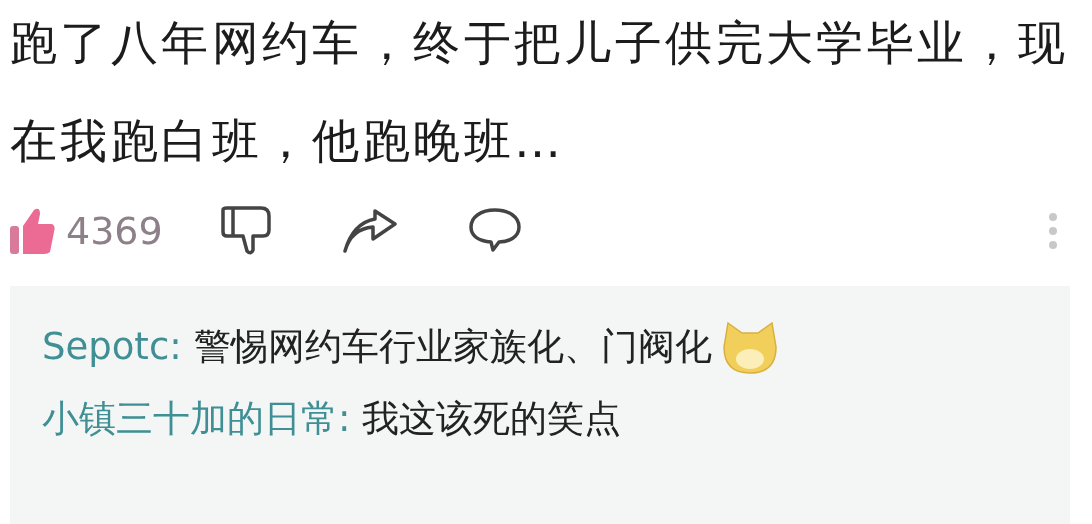  What do you see at coordinates (112, 347) in the screenshot?
I see `reply-author: Sepotc:` at bounding box center [112, 347].